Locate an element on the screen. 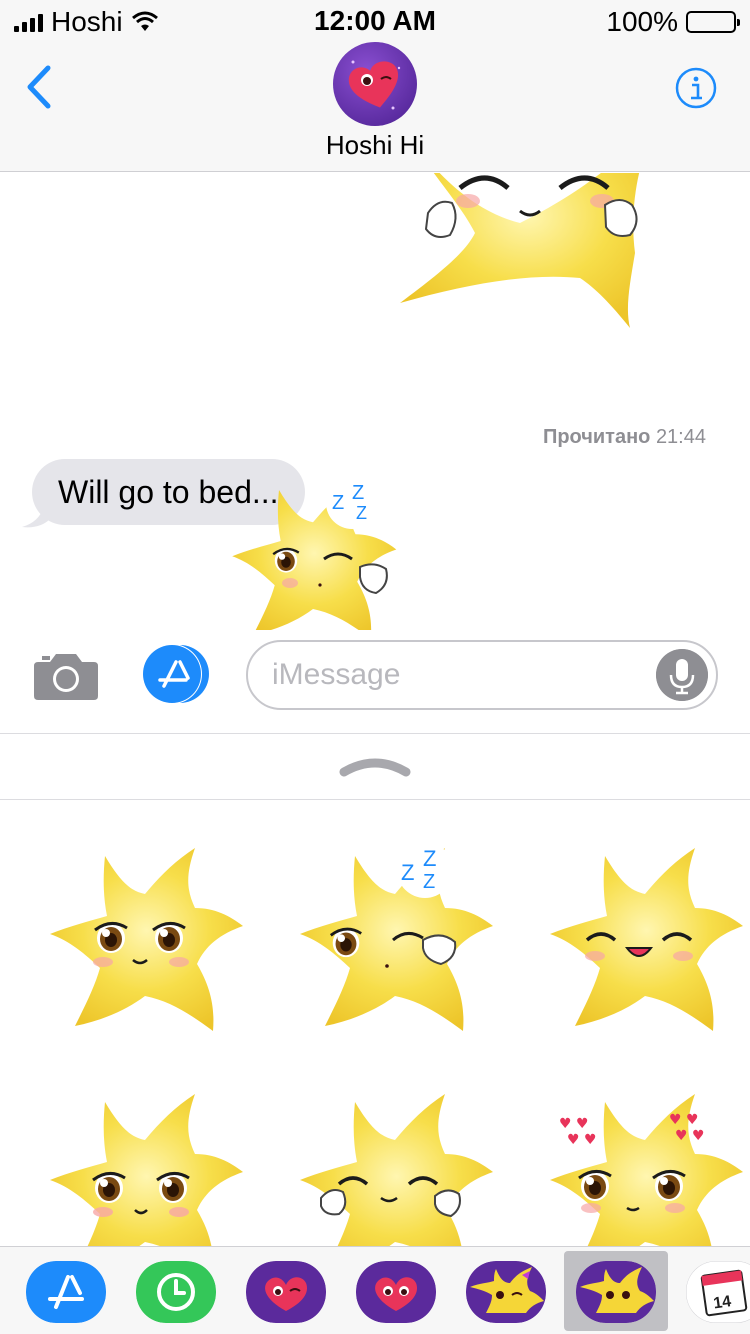  contact-name: Hoshi Hi is located at coordinates (375, 145).